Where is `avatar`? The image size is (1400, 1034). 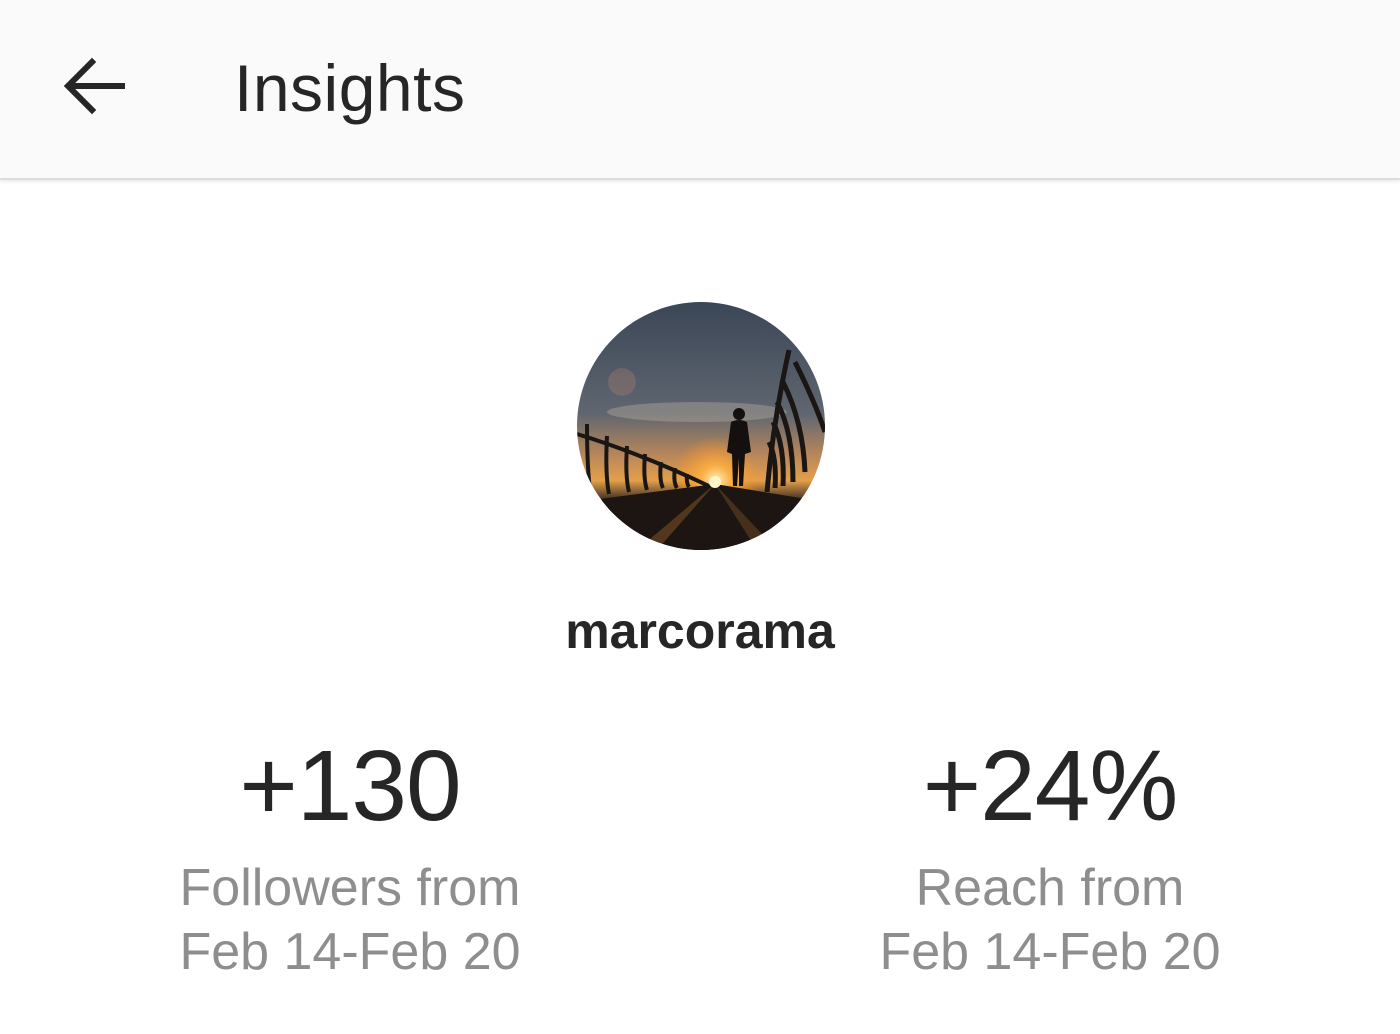 avatar is located at coordinates (701, 426).